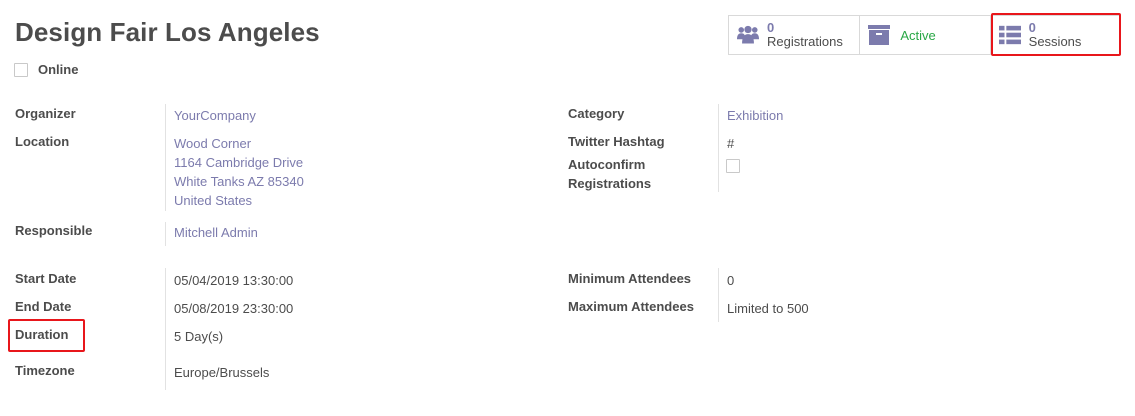 The height and width of the screenshot is (416, 1135). Describe the element at coordinates (221, 372) in the screenshot. I see `timezone-value: Europe/Brussels` at that location.